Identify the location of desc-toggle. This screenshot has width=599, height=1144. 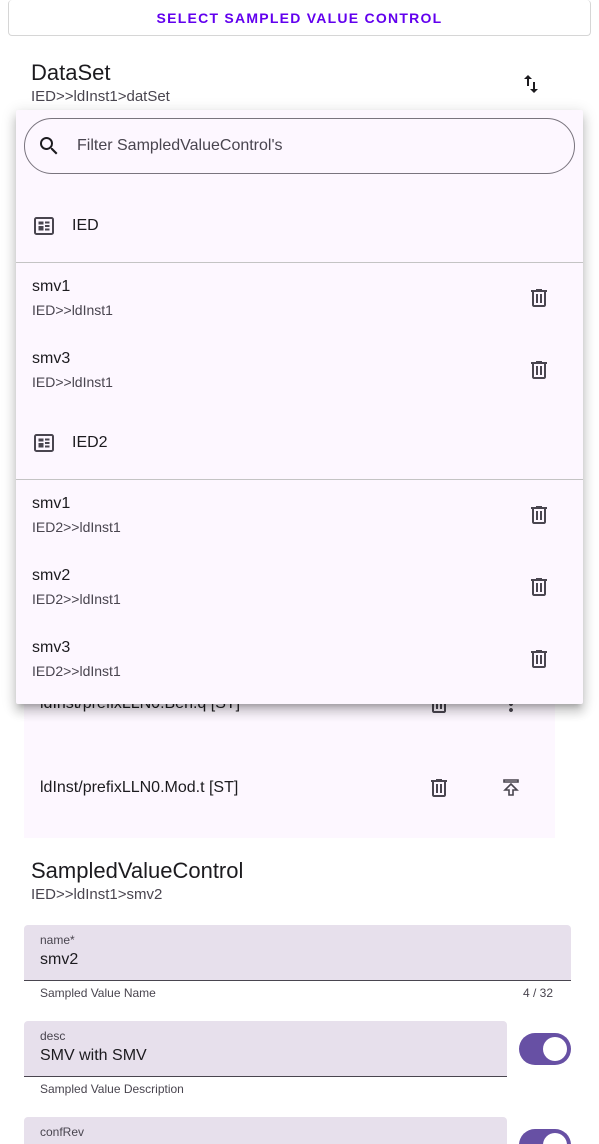
(545, 1049).